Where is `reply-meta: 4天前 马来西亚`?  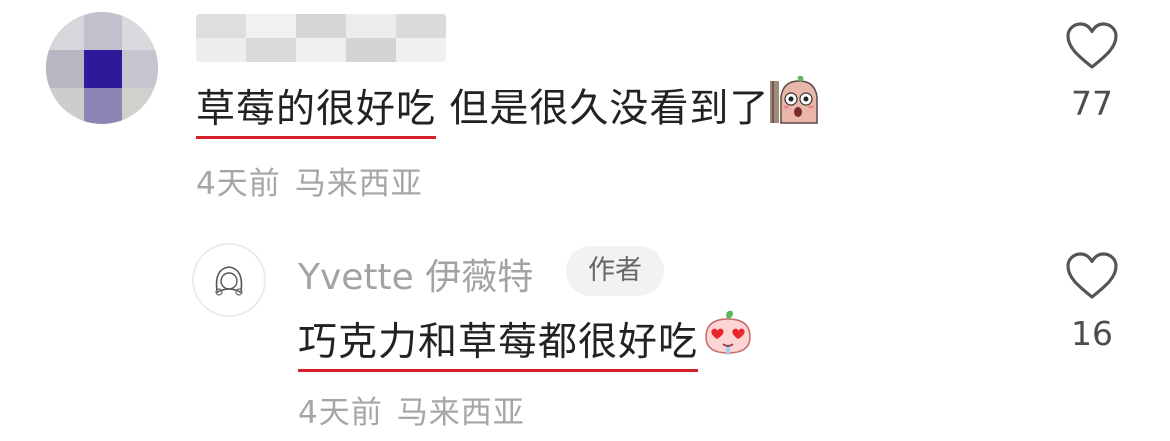 reply-meta: 4天前 马来西亚 is located at coordinates (411, 409).